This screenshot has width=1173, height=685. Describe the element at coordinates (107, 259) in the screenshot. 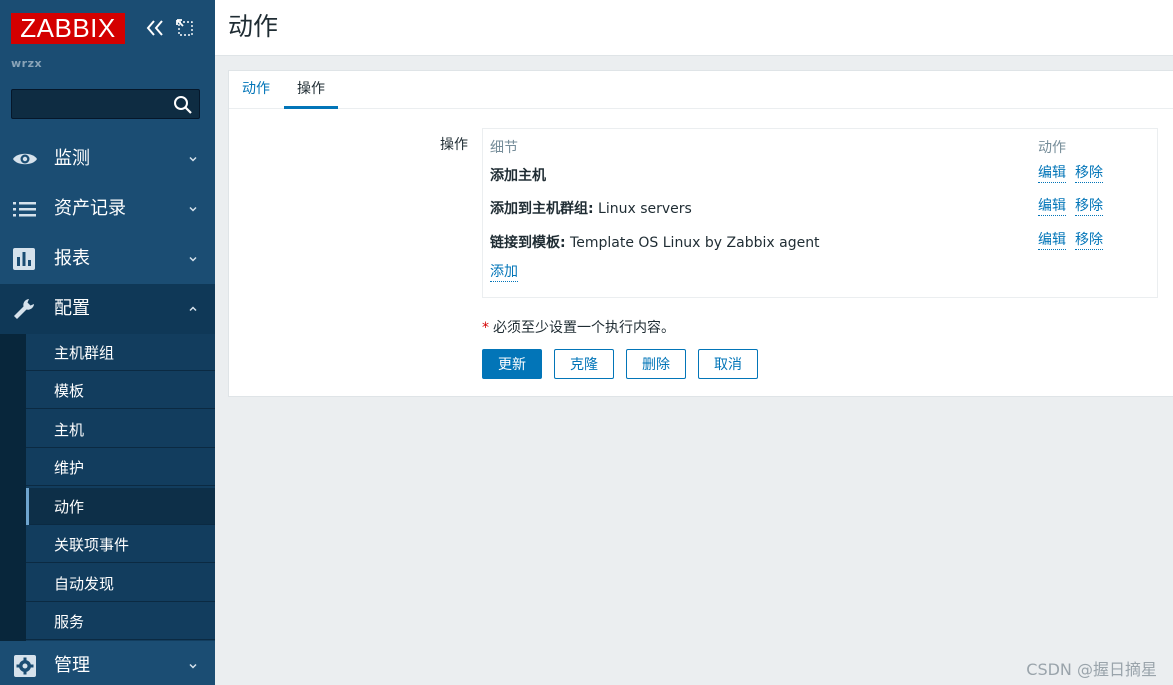

I see `menu-item-reports: 报表` at that location.